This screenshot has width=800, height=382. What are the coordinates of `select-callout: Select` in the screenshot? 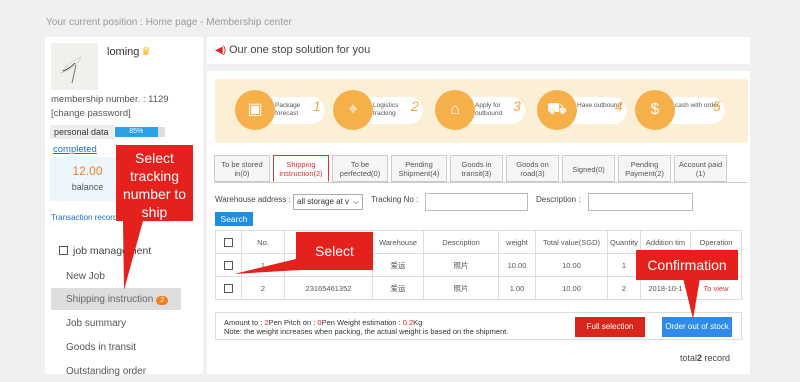 It's located at (334, 251).